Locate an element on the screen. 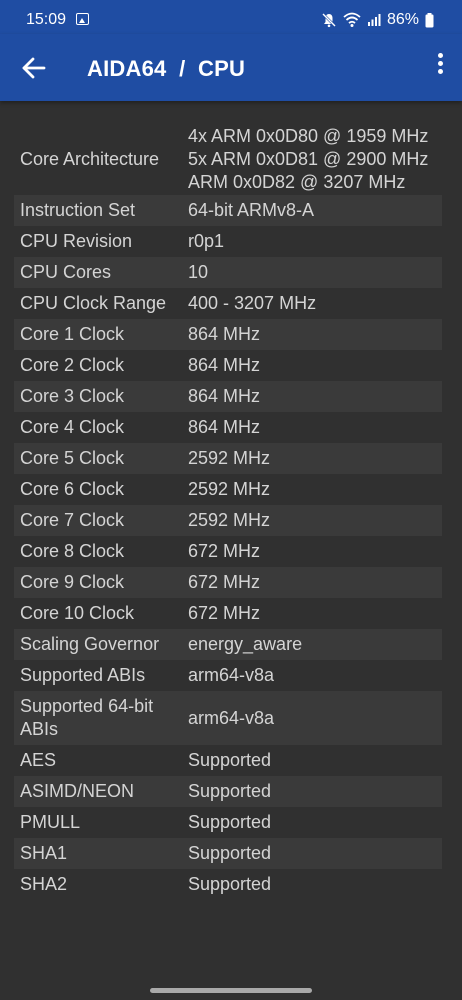  battery-percentage: 86% is located at coordinates (402, 19).